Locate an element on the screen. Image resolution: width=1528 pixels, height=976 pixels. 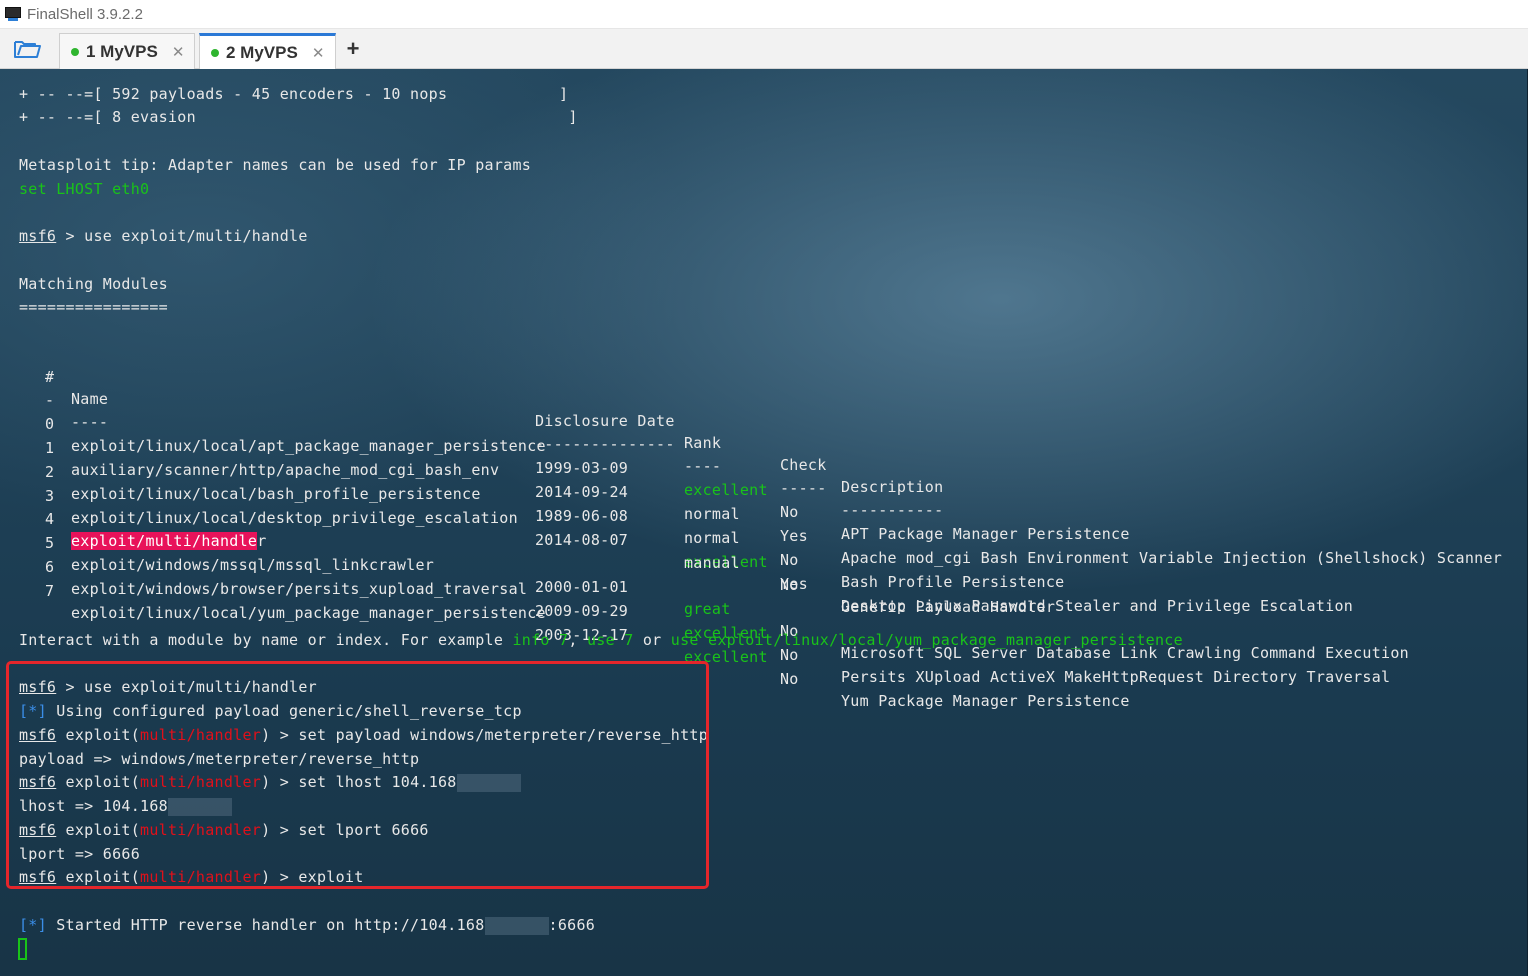
tab-2-myvps: 2 MyVPS ✕ is located at coordinates (267, 51).